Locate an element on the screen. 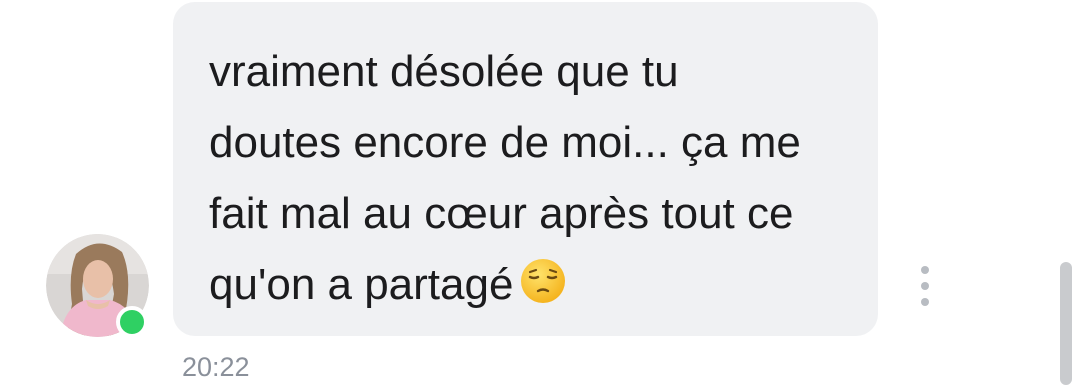 The height and width of the screenshot is (385, 1076). message-options-button is located at coordinates (925, 286).